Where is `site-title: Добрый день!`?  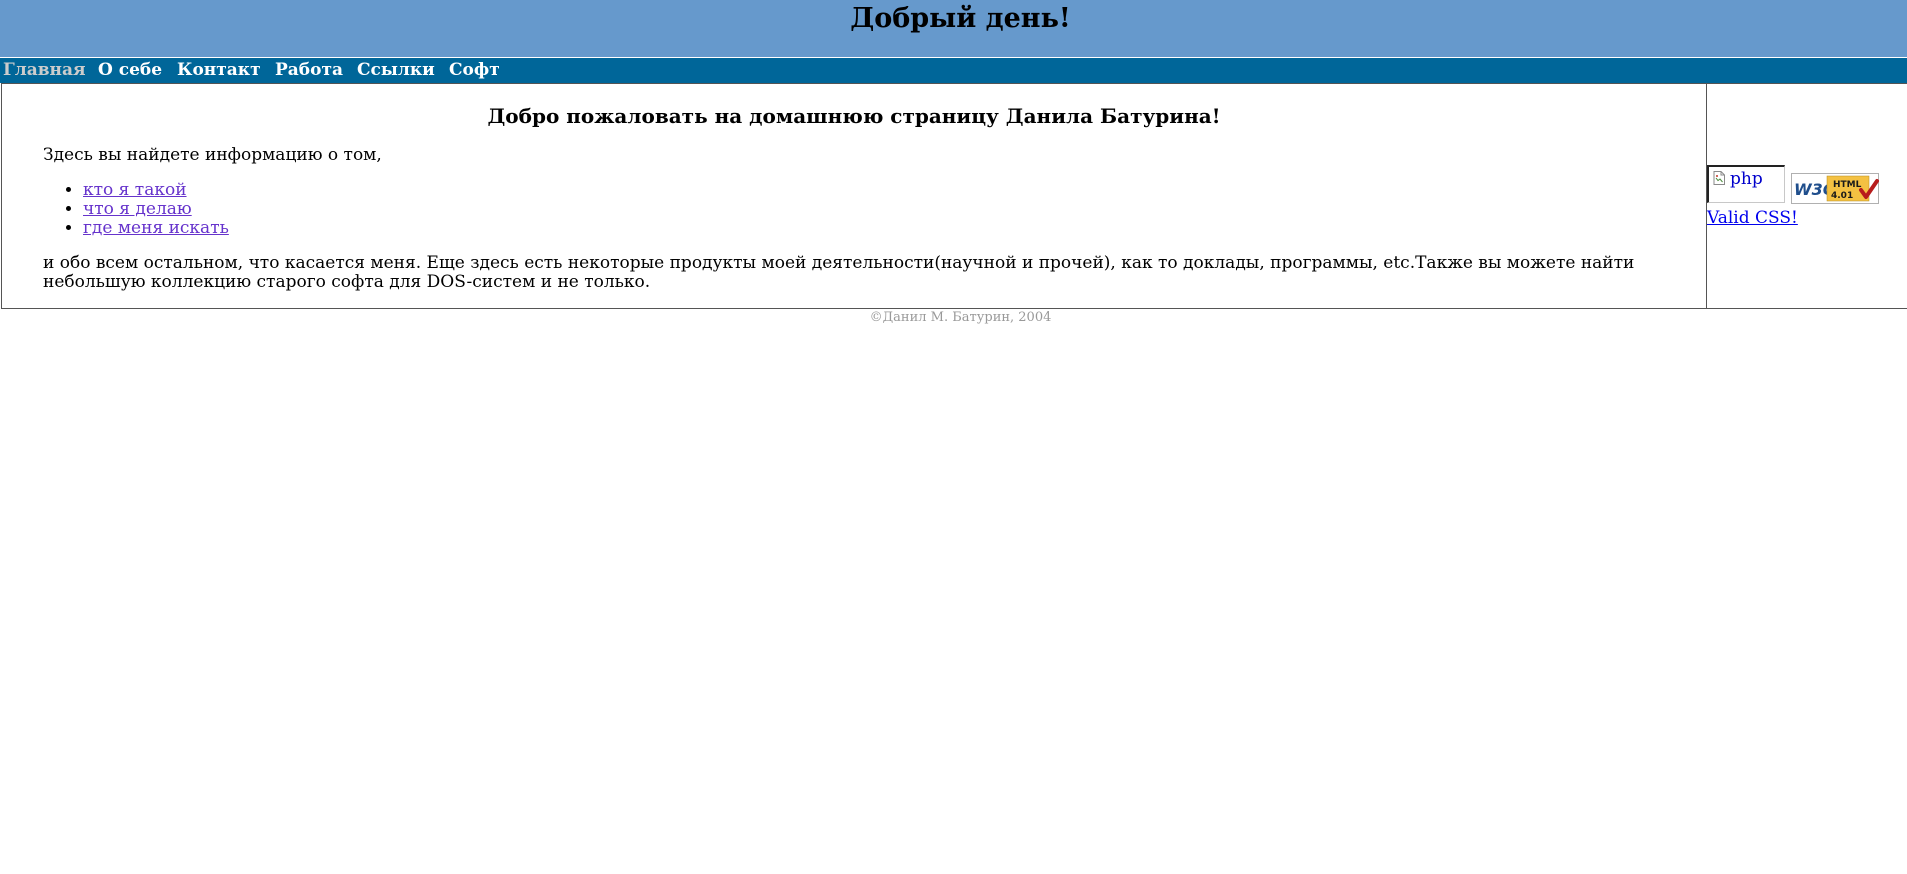 site-title: Добрый день! is located at coordinates (960, 18).